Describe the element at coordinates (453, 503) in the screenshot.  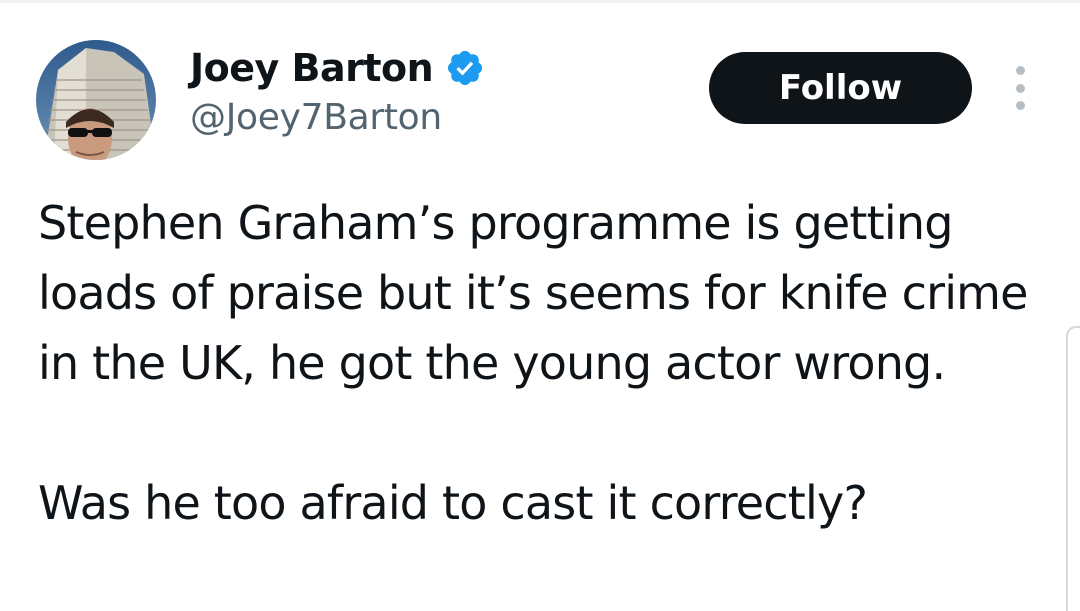
I see `tweet-paragraph: Was he too afraid to cast it correctly?` at that location.